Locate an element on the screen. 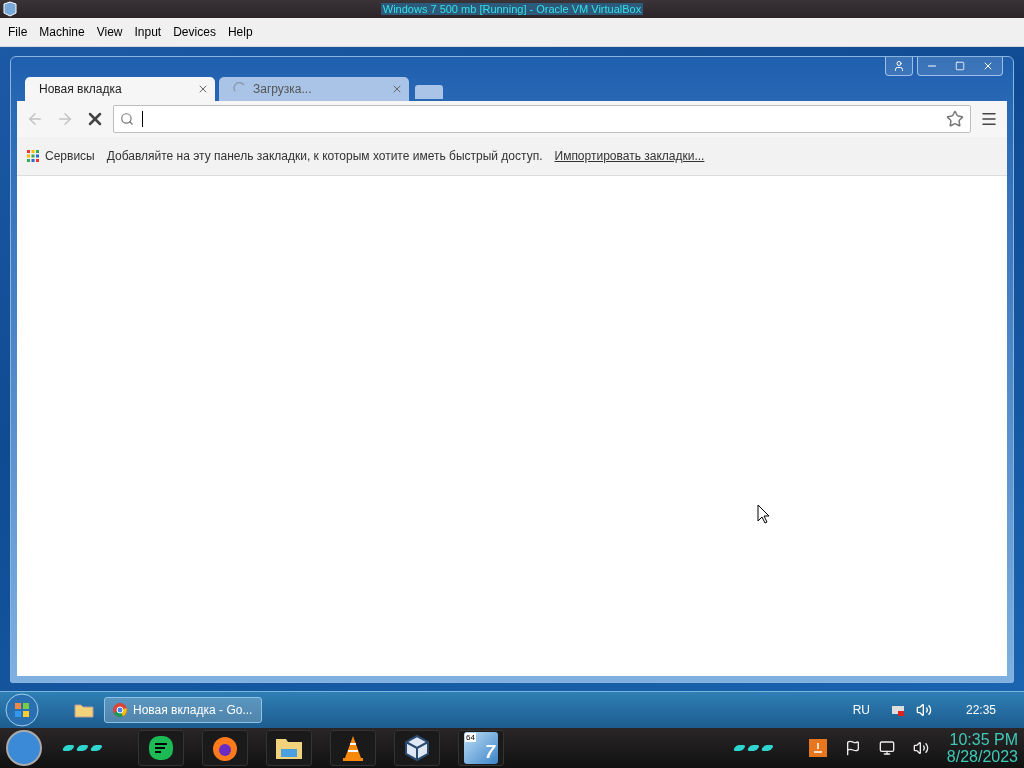  music-app-icon is located at coordinates (161, 748).